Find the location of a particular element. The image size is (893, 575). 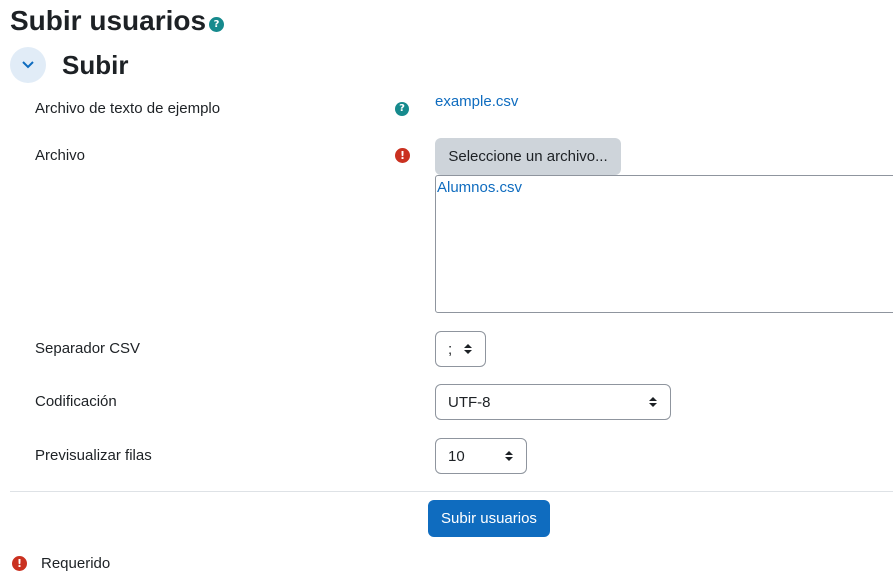

file-drop-area: Alumnos.csv is located at coordinates (664, 244).